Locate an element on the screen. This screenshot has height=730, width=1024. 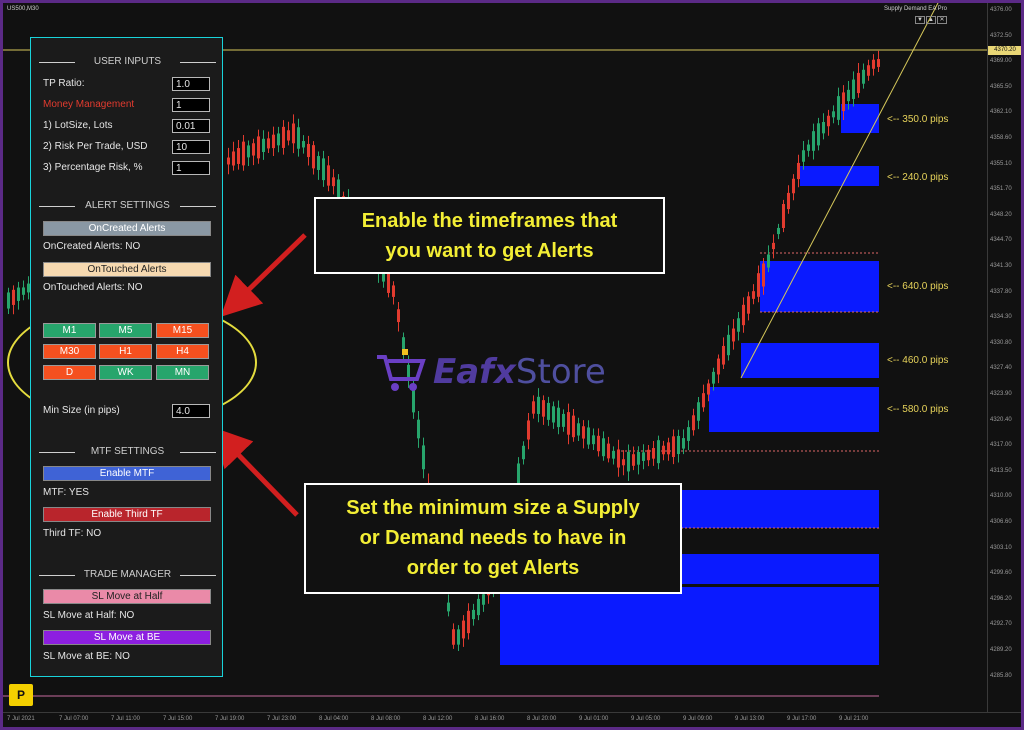
risk-usd-input is located at coordinates (191, 147).